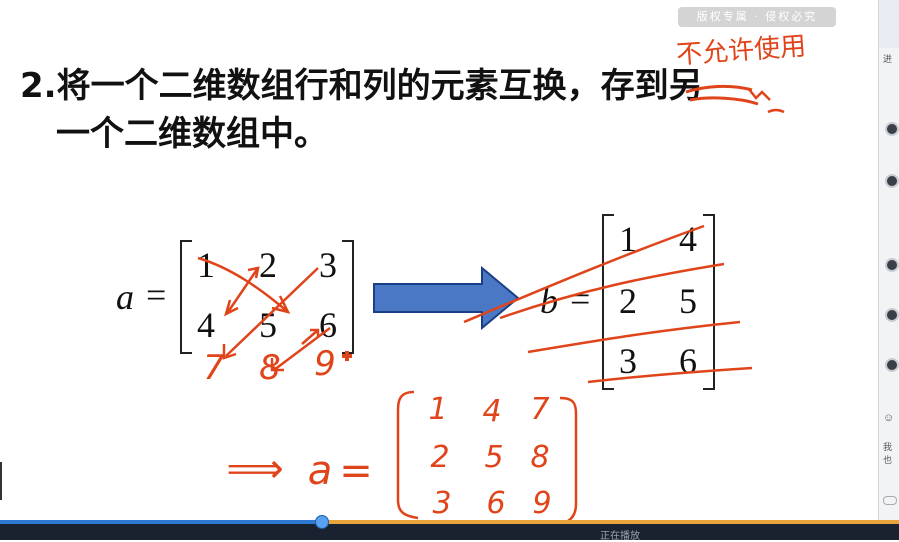 This screenshot has height=542, width=899. Describe the element at coordinates (776, 111) in the screenshot. I see `tilde-mark` at that location.